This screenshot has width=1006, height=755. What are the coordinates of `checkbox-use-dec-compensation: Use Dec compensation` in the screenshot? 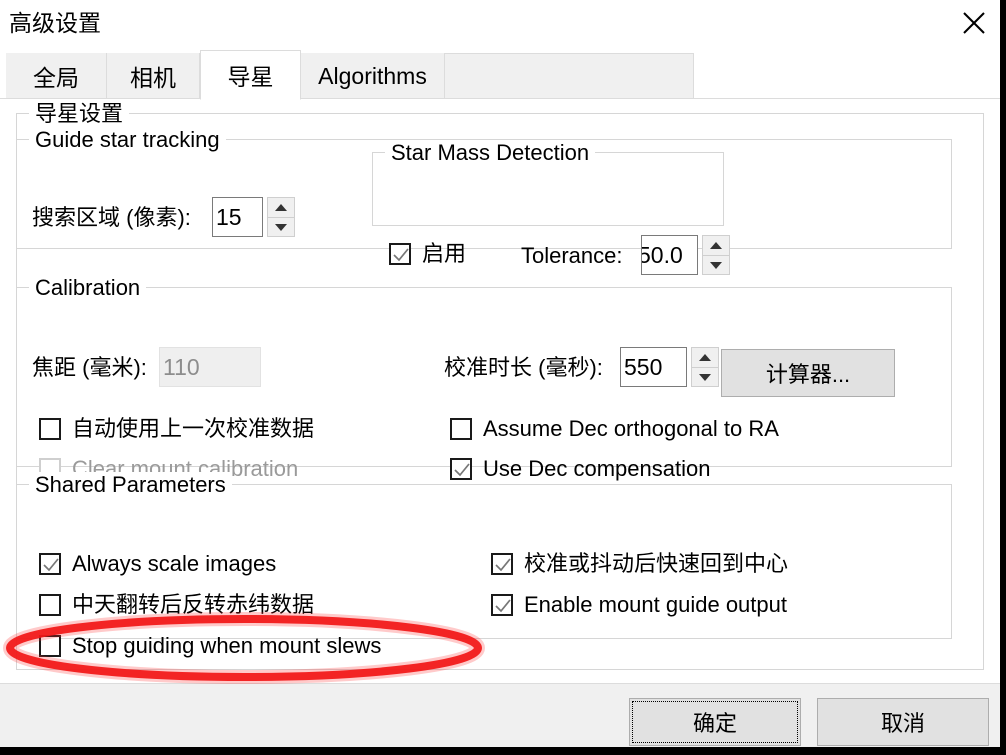 It's located at (580, 469).